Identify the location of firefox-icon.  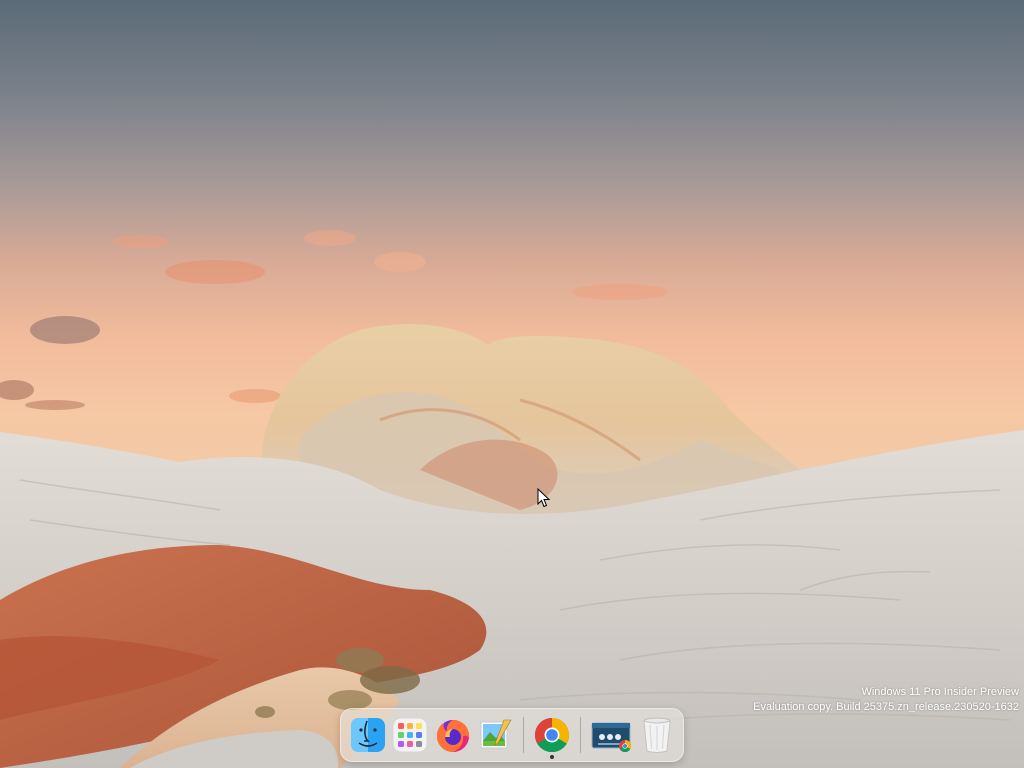
(453, 736).